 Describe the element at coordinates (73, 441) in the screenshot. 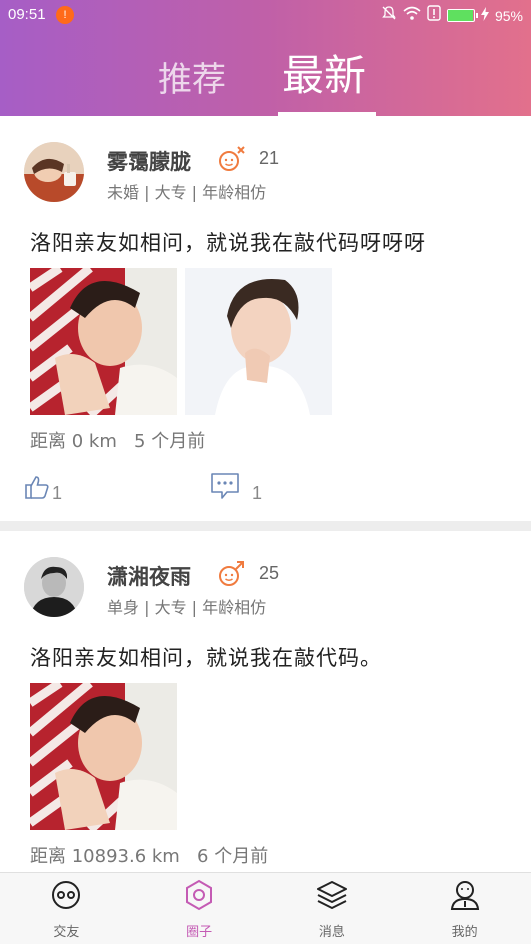

I see `distance: 距离 0 km` at that location.